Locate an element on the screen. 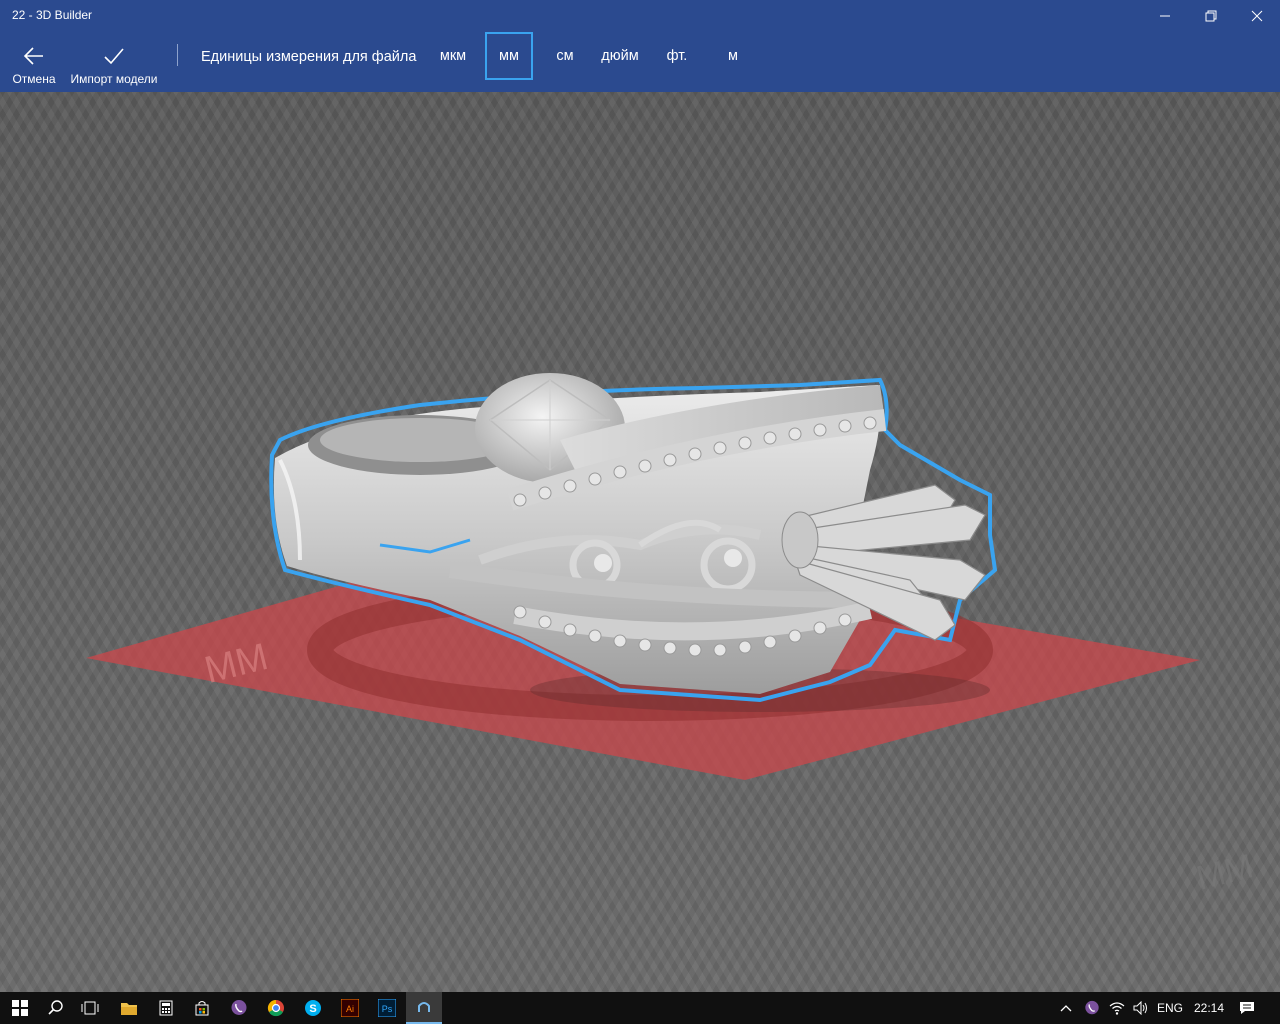  checkmark-icon is located at coordinates (114, 56).